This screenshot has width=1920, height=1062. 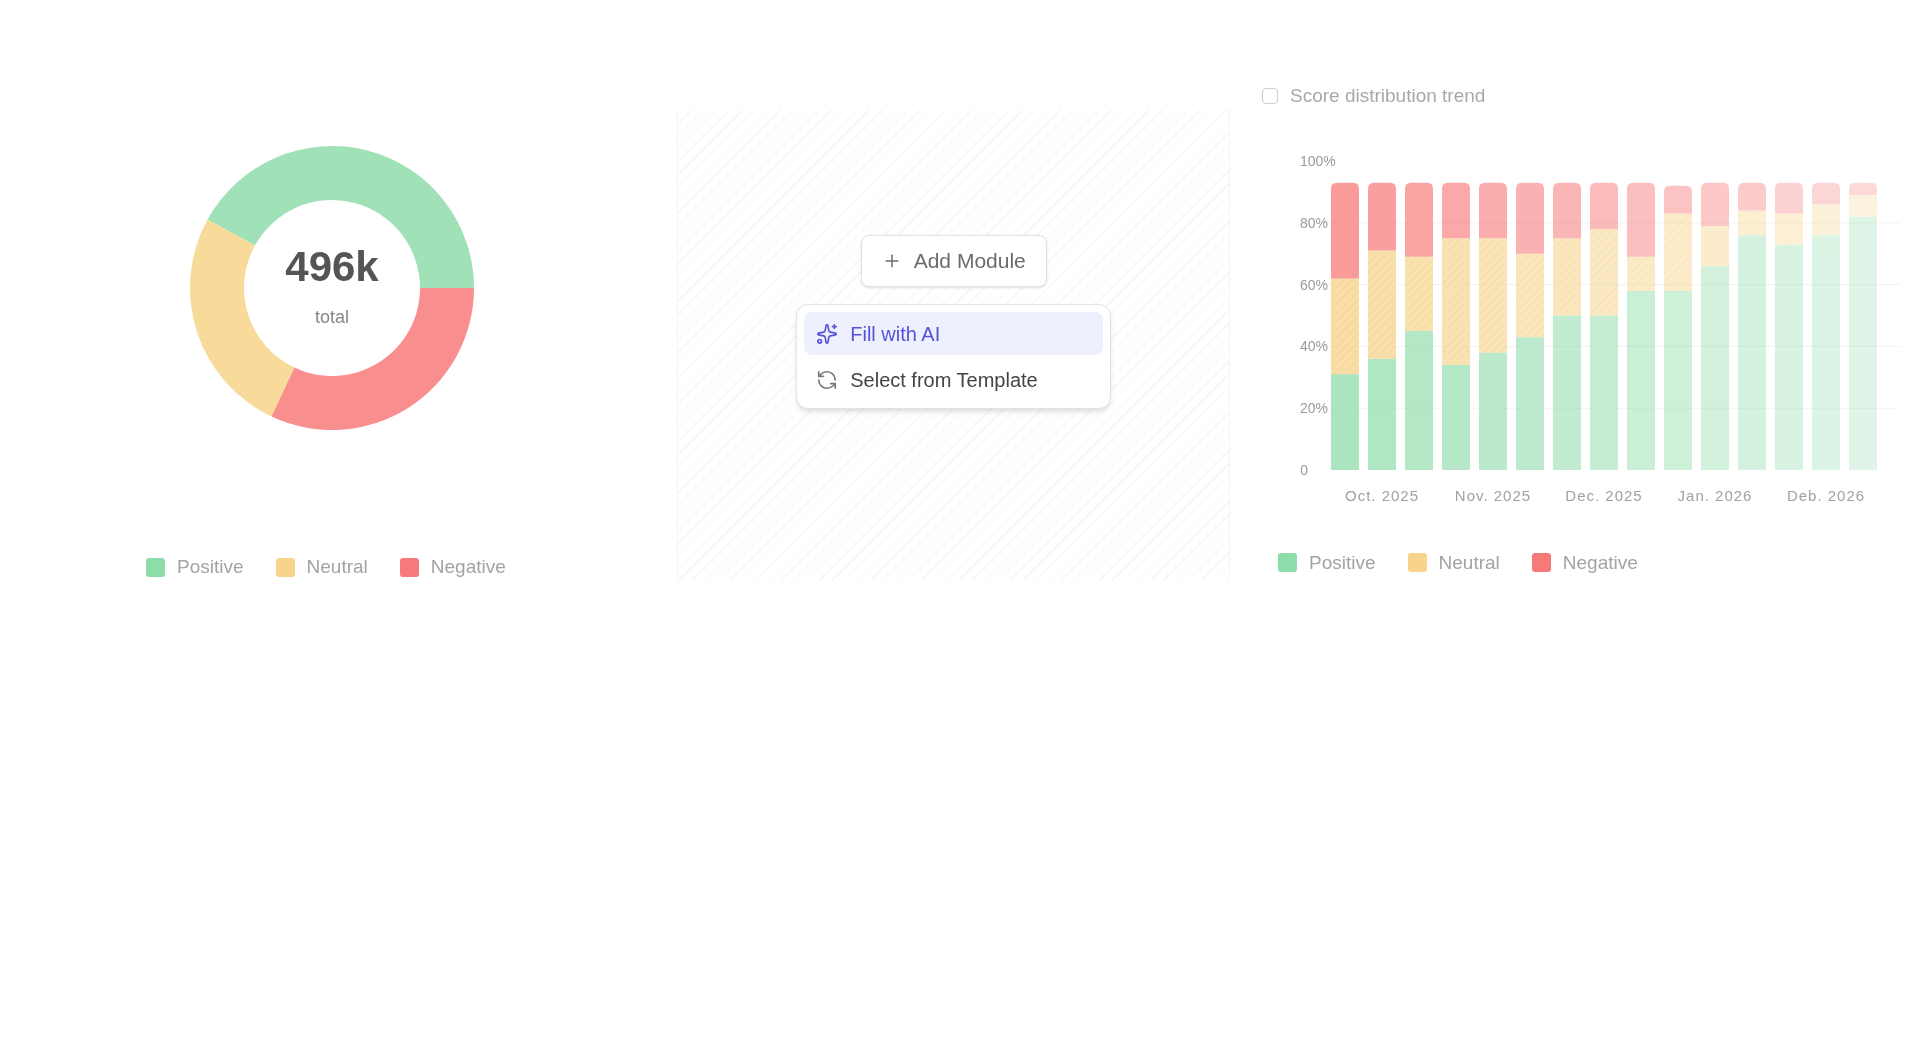 I want to click on x-axis-label: Deb. 2026, so click(x=1826, y=495).